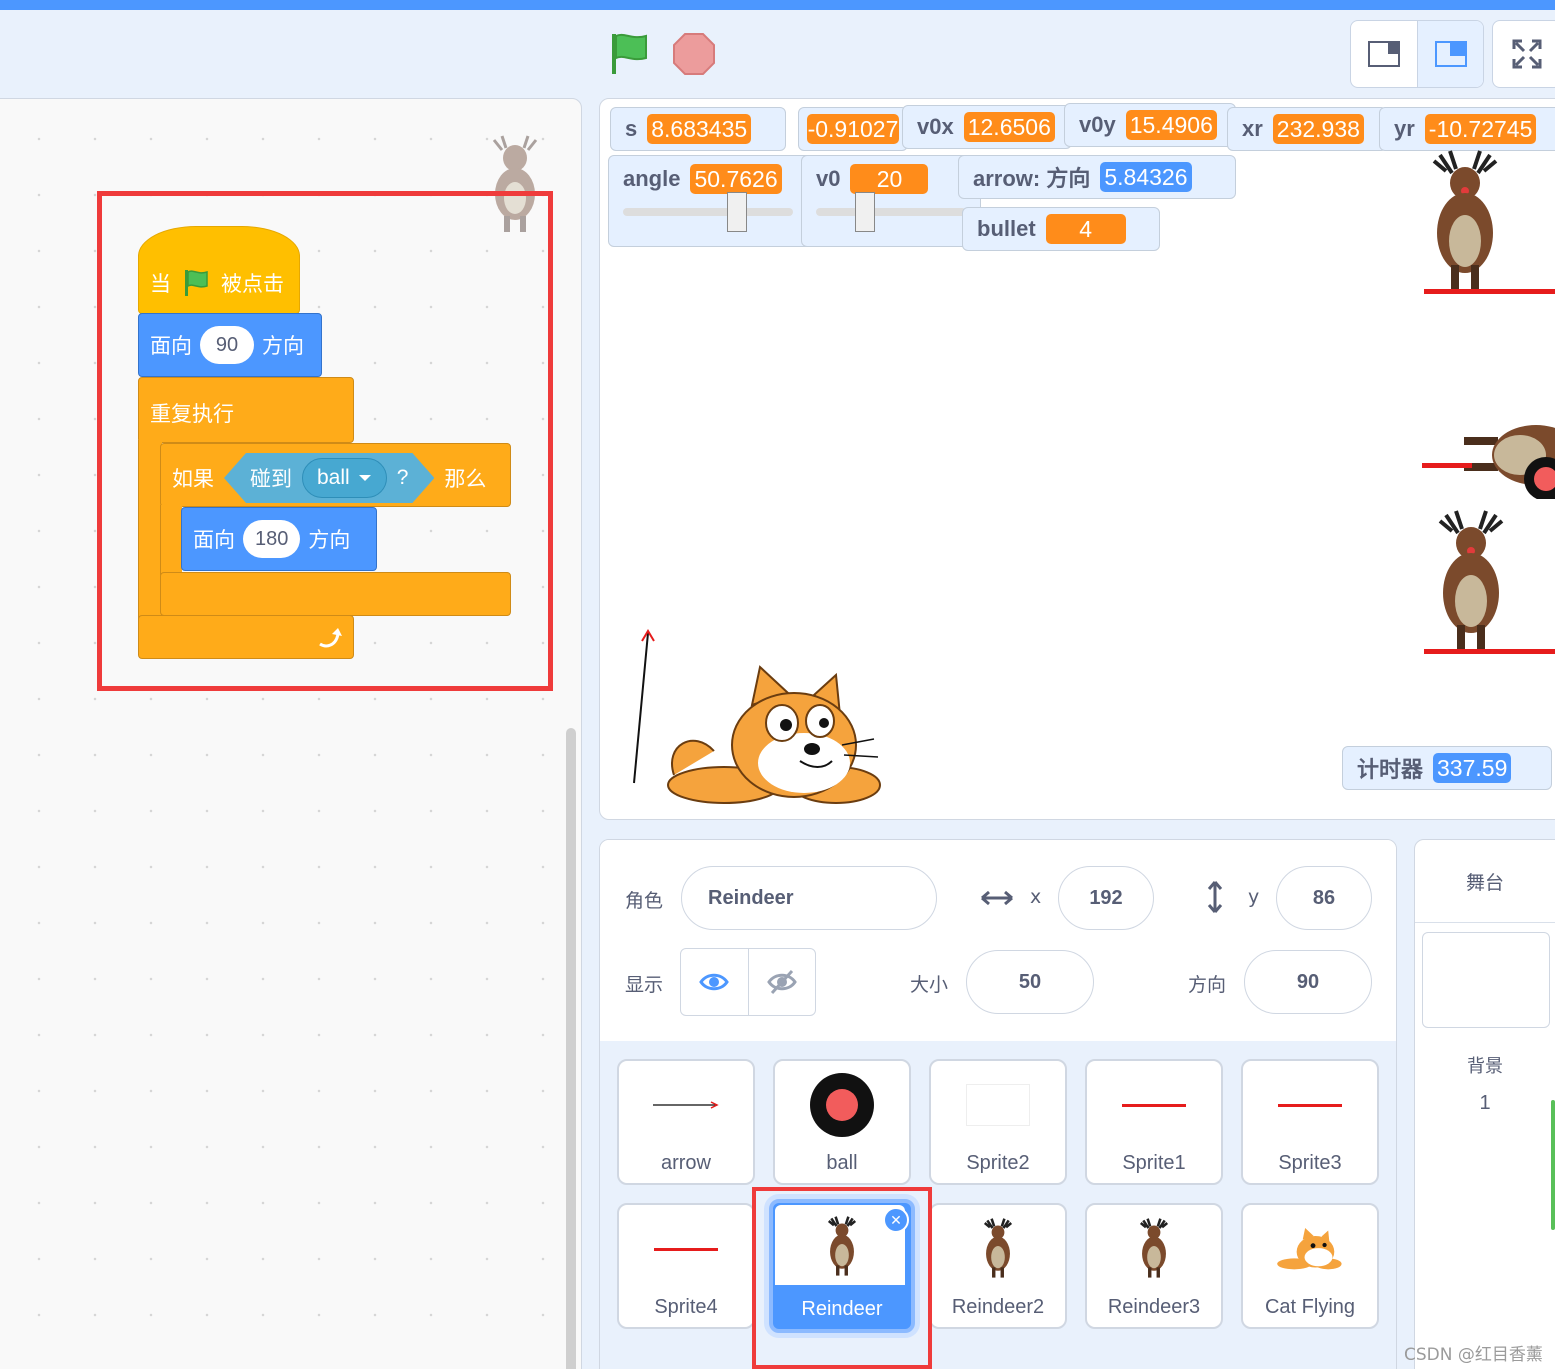 This screenshot has height=1369, width=1555. Describe the element at coordinates (325, 441) in the screenshot. I see `code-highlight-box` at that location.